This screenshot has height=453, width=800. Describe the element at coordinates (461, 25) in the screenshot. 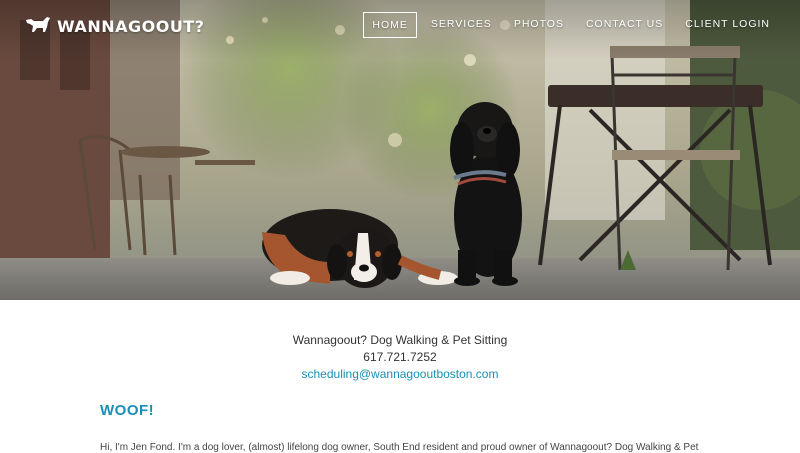

I see `nav-services-link: SERVICES` at that location.